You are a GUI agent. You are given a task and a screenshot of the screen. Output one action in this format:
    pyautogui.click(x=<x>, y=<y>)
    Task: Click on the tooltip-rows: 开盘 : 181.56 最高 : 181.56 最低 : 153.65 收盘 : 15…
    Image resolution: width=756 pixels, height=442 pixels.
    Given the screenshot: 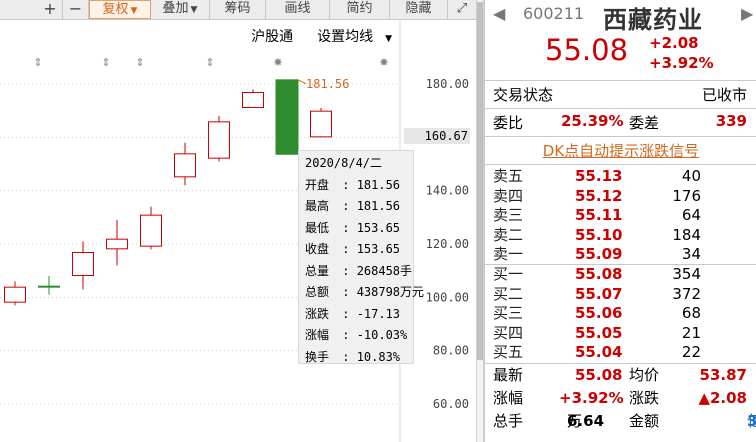 What is the action you would take?
    pyautogui.click(x=364, y=272)
    